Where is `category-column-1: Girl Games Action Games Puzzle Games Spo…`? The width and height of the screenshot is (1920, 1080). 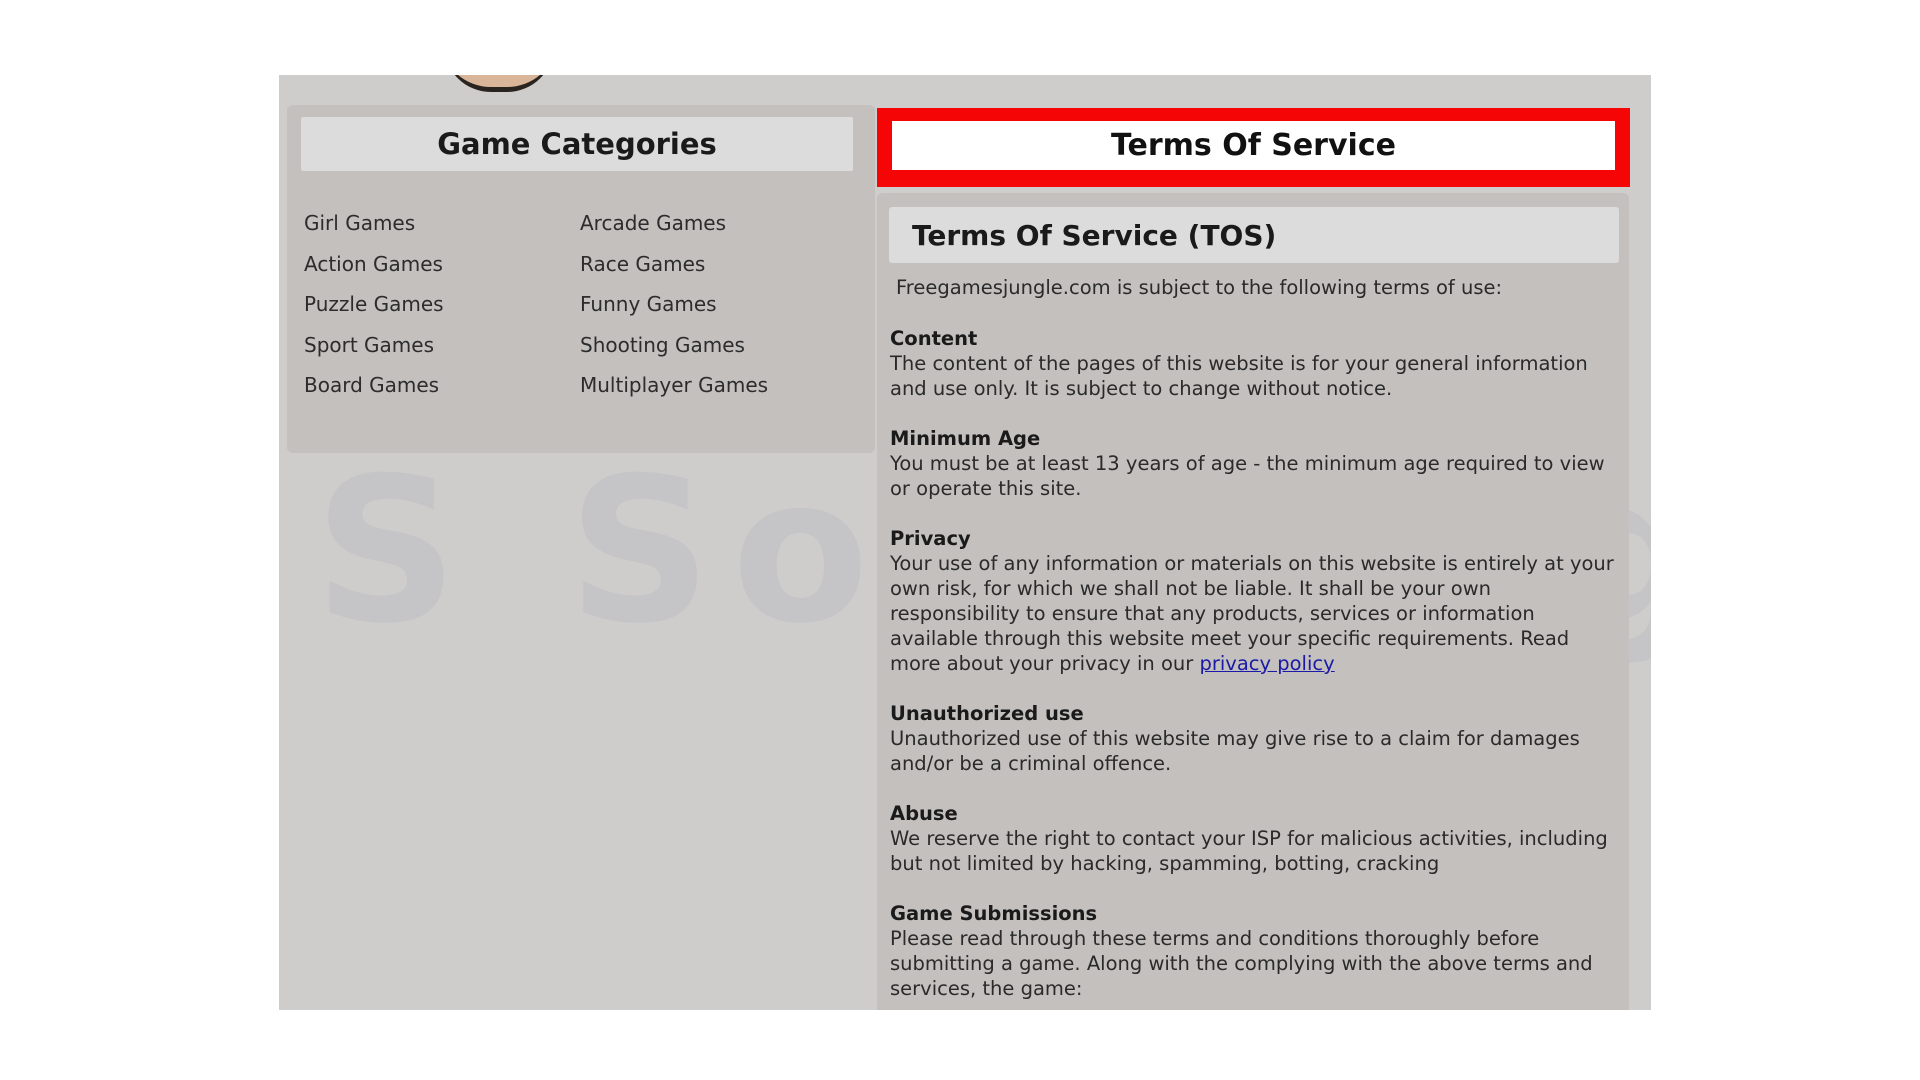
category-column-1: Girl Games Action Games Puzzle Games Spo… is located at coordinates (374, 312).